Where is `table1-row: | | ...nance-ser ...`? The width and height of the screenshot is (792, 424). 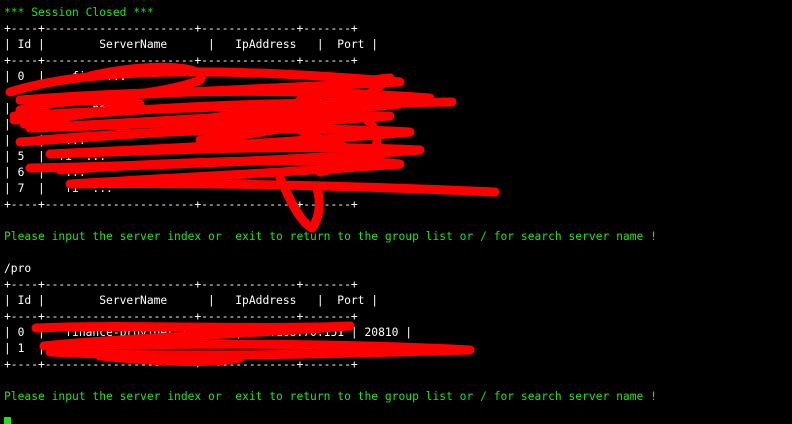 table1-row: | | ...nance-ser ... is located at coordinates (96, 108).